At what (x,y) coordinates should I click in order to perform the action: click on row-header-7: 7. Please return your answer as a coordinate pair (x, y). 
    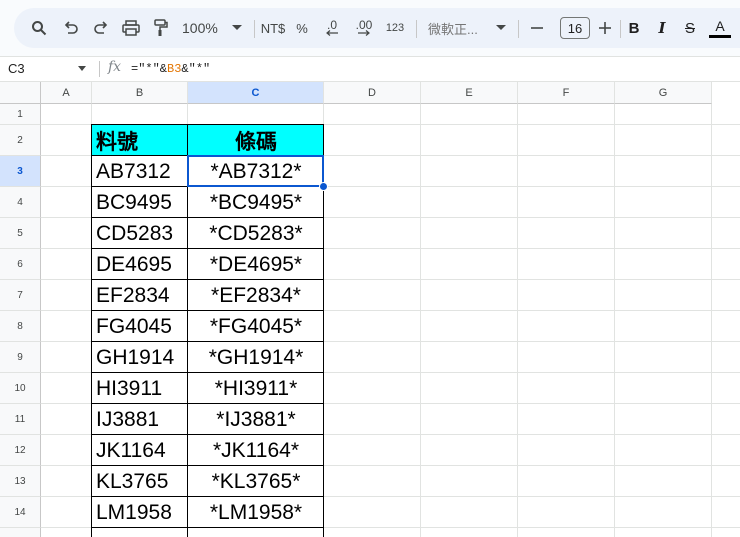
    Looking at the image, I should click on (20, 295).